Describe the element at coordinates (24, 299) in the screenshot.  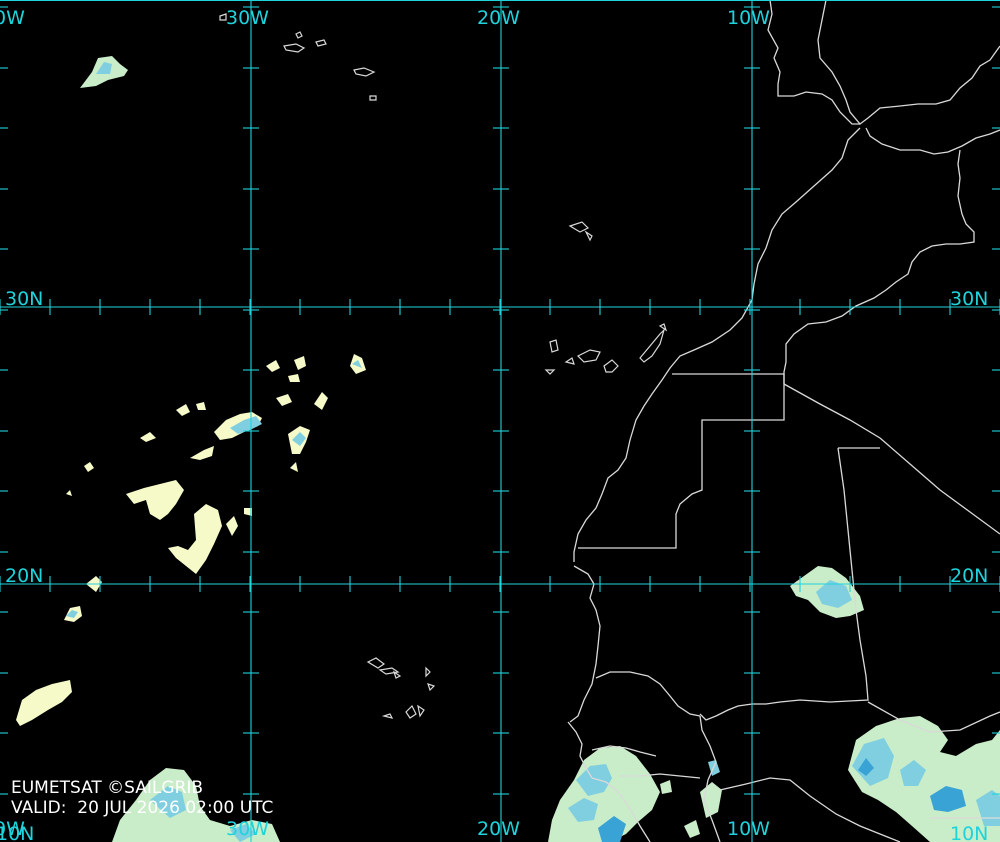
I see `lat-label-left-30n: 30N` at that location.